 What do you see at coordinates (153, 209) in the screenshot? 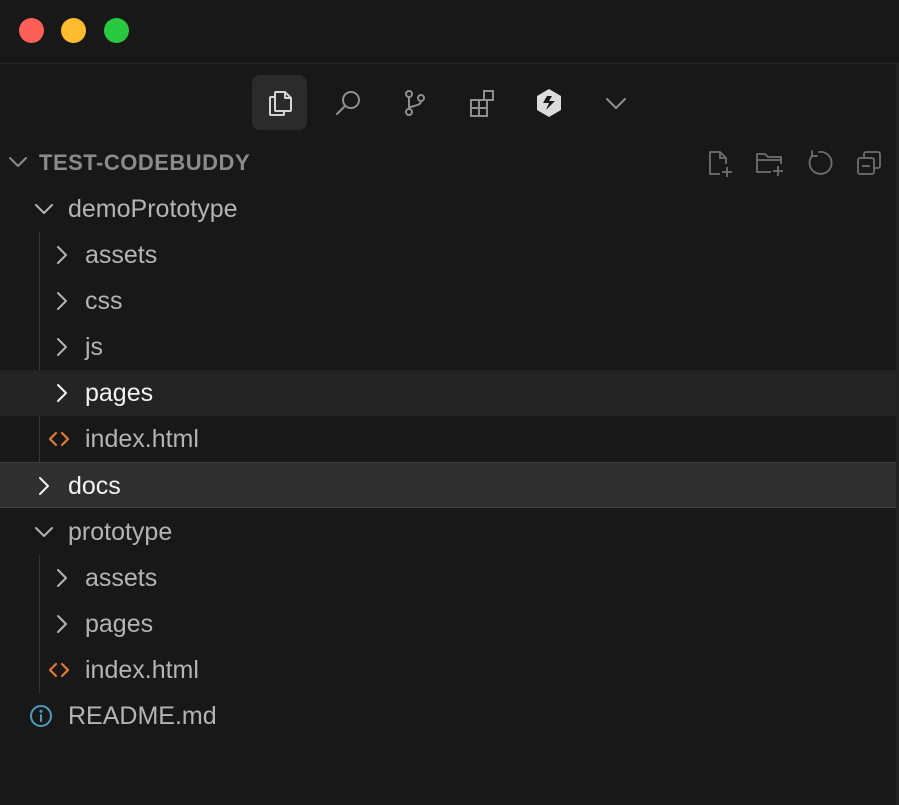
I see `tree-item-label: demoPrototype` at bounding box center [153, 209].